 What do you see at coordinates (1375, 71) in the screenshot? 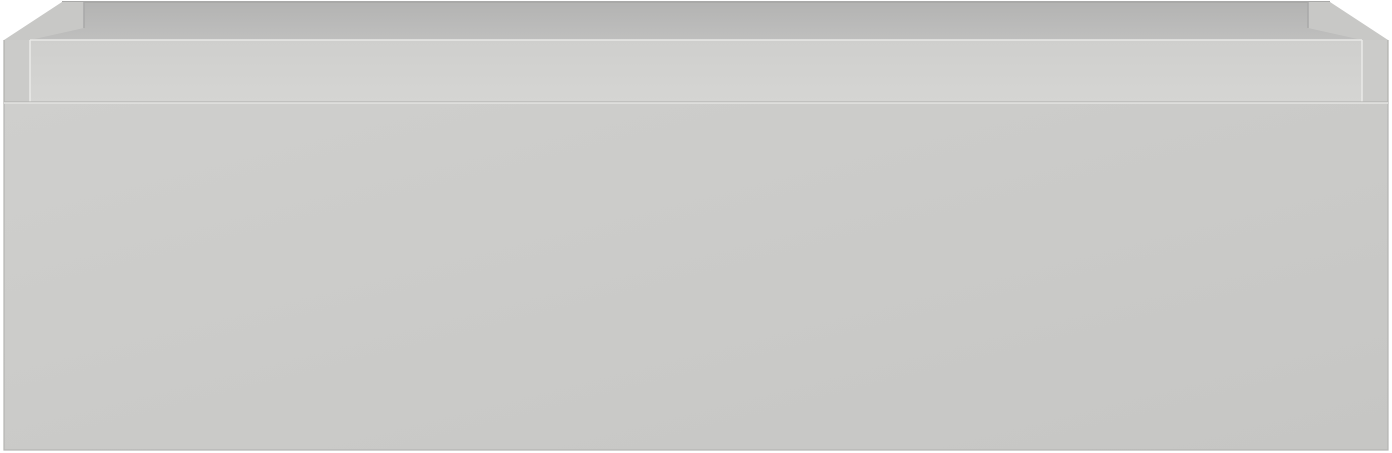
I see `cabinet-right-post` at bounding box center [1375, 71].